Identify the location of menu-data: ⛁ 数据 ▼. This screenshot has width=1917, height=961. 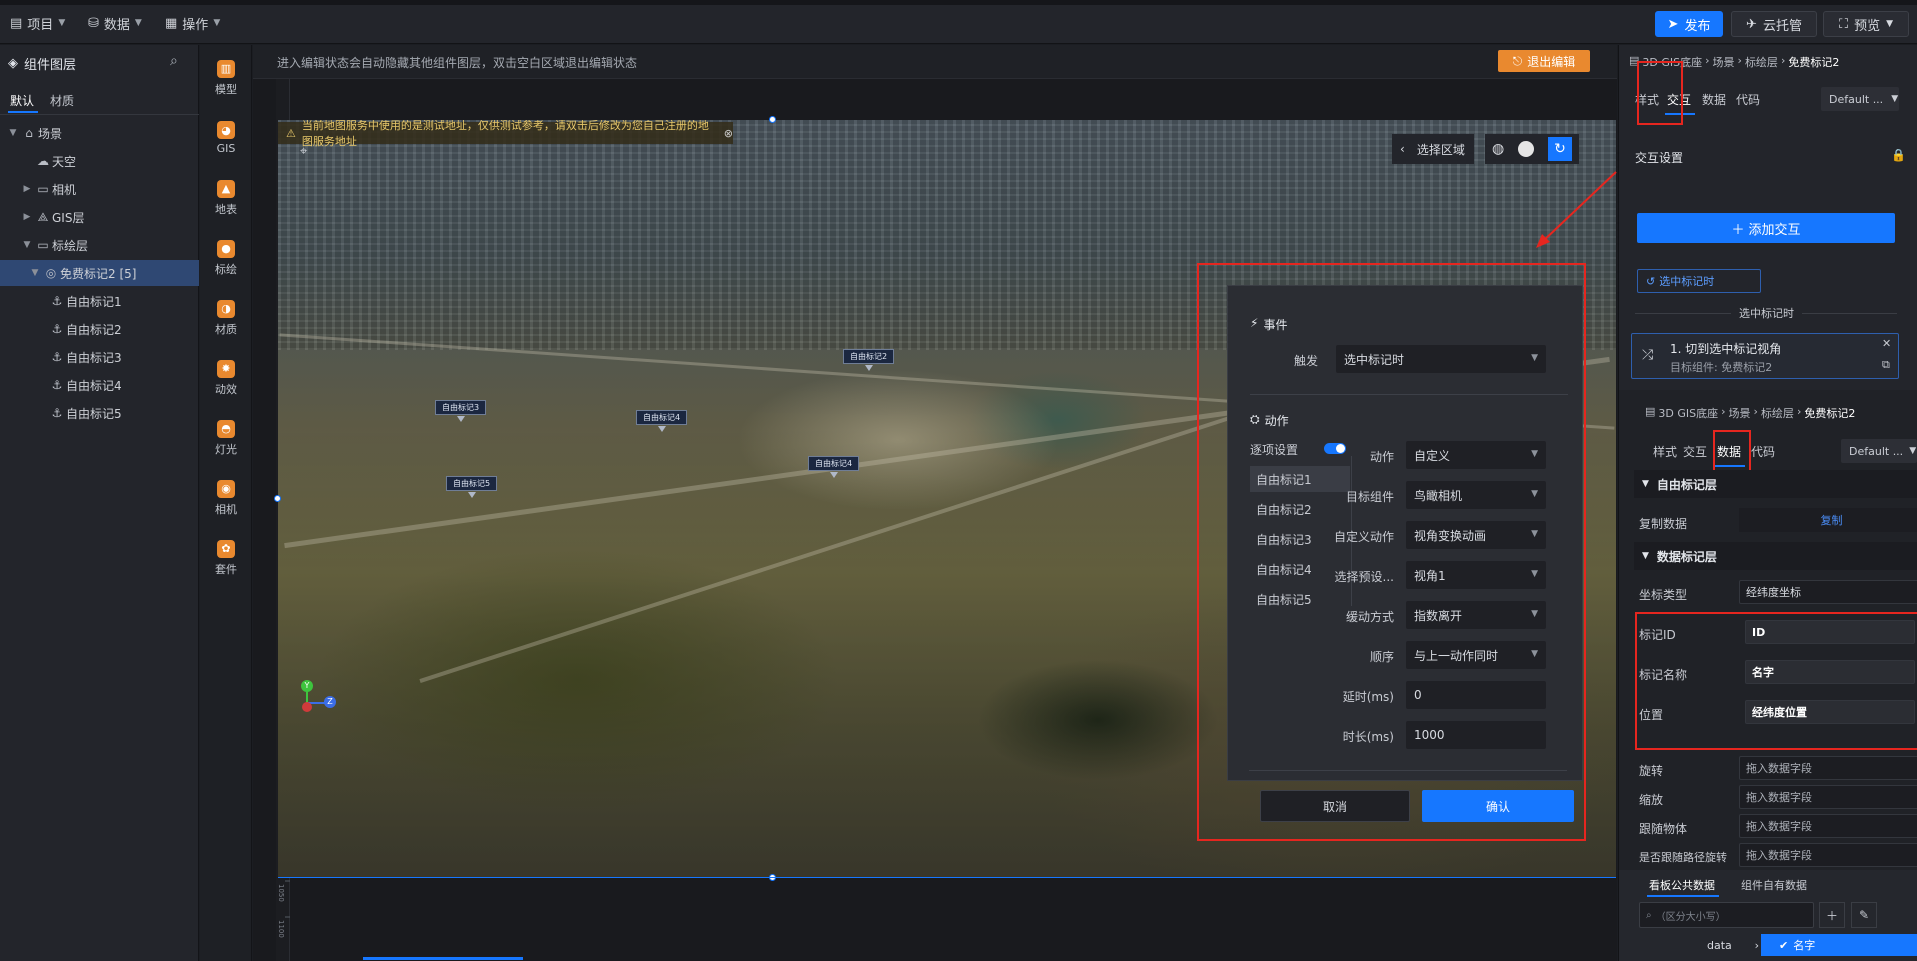
(115, 23).